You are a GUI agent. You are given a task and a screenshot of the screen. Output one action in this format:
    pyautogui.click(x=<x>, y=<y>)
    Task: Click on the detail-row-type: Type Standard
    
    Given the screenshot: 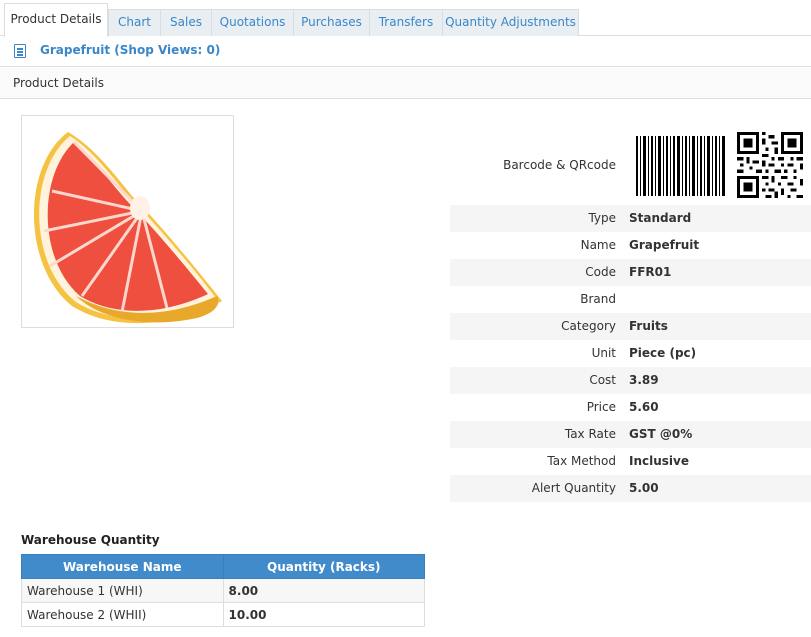 What is the action you would take?
    pyautogui.click(x=630, y=218)
    